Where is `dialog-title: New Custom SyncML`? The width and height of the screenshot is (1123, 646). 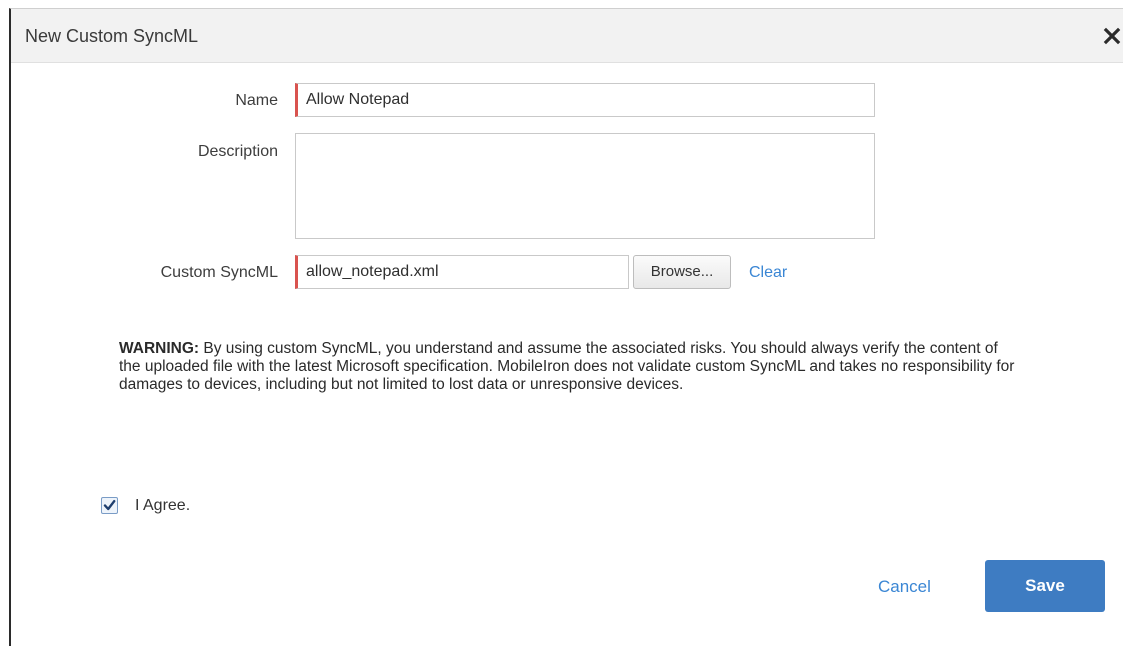
dialog-title: New Custom SyncML is located at coordinates (112, 36).